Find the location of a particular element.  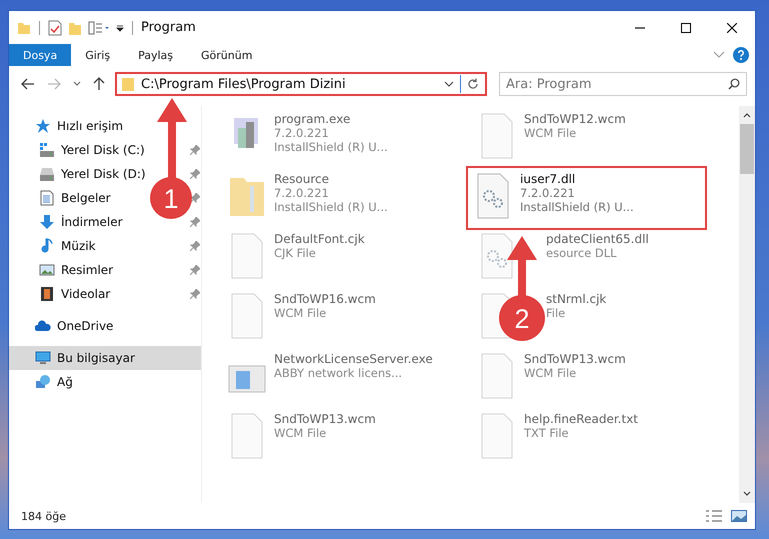

sidebar-item: Müzik is located at coordinates (78, 246).